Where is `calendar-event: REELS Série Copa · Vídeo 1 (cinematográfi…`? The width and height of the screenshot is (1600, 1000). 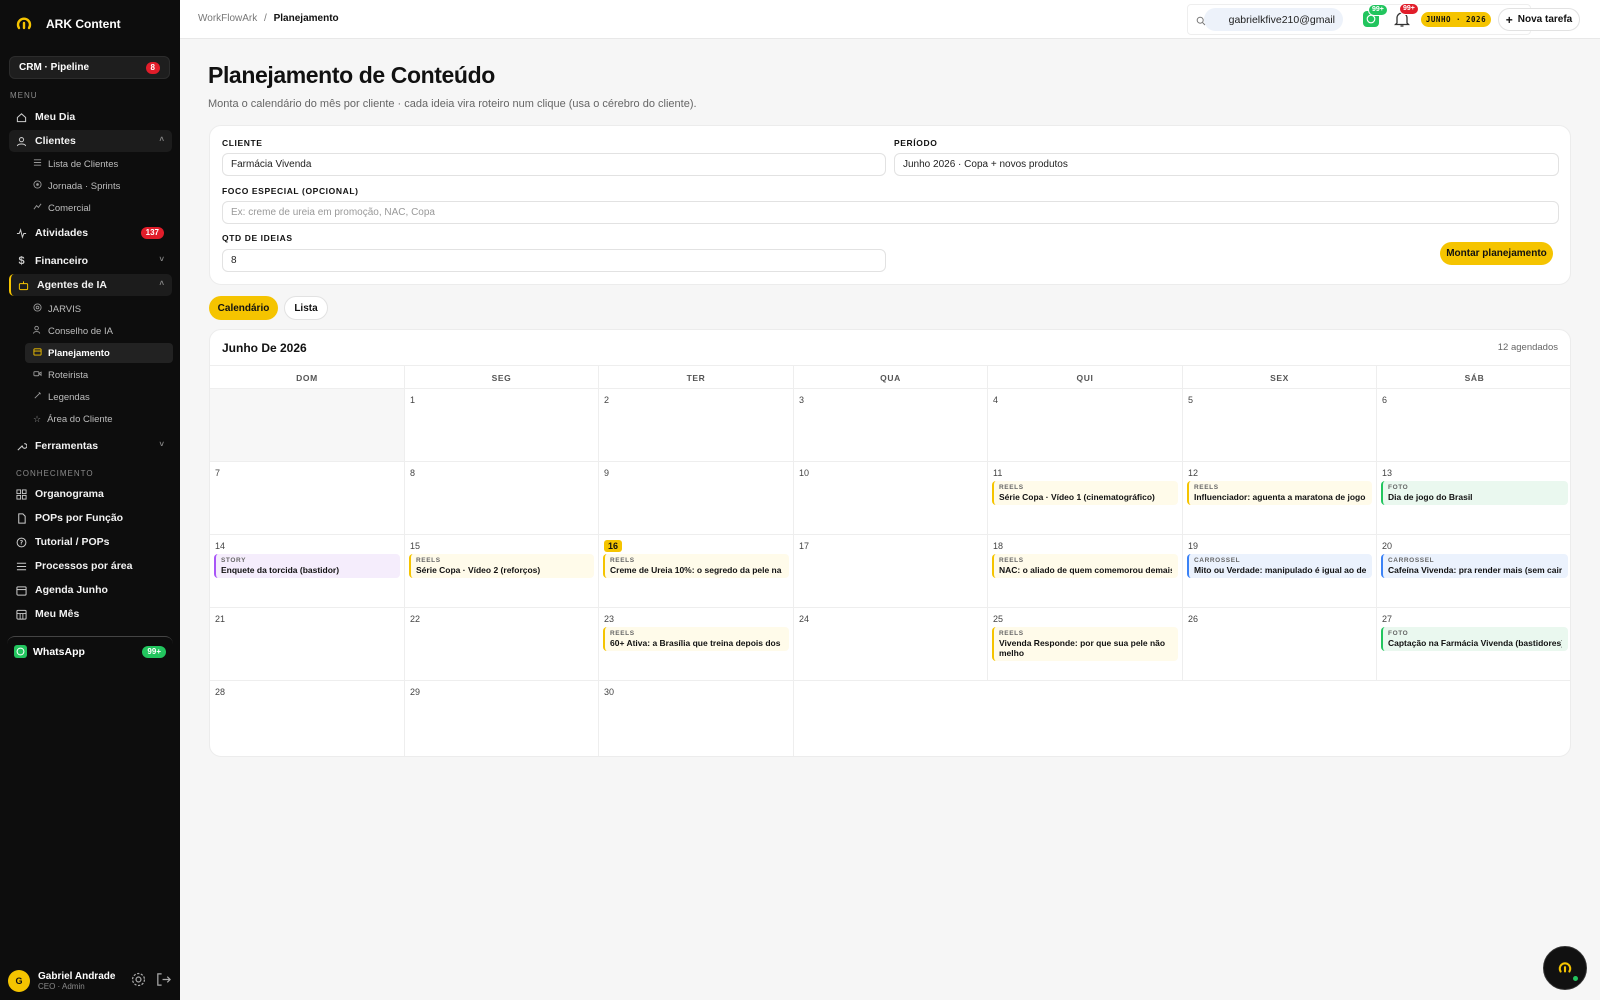 calendar-event: REELS Série Copa · Vídeo 1 (cinematográfi… is located at coordinates (1085, 493).